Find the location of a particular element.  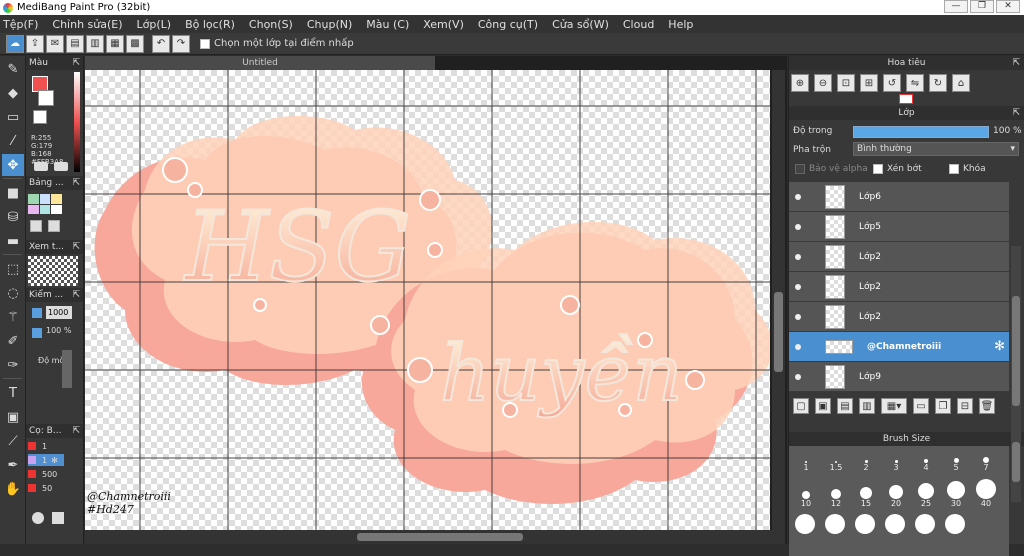

flip-icon: ⇋ is located at coordinates (915, 83).